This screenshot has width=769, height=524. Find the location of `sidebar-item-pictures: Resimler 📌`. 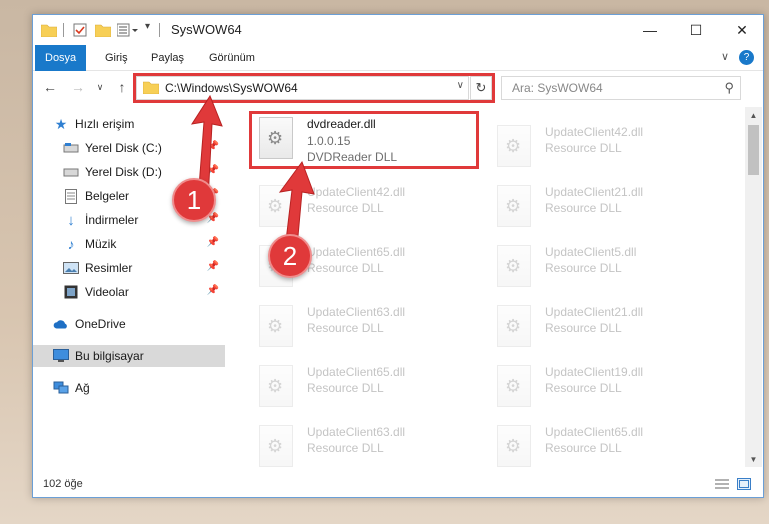

sidebar-item-pictures: Resimler 📌 is located at coordinates (129, 268).